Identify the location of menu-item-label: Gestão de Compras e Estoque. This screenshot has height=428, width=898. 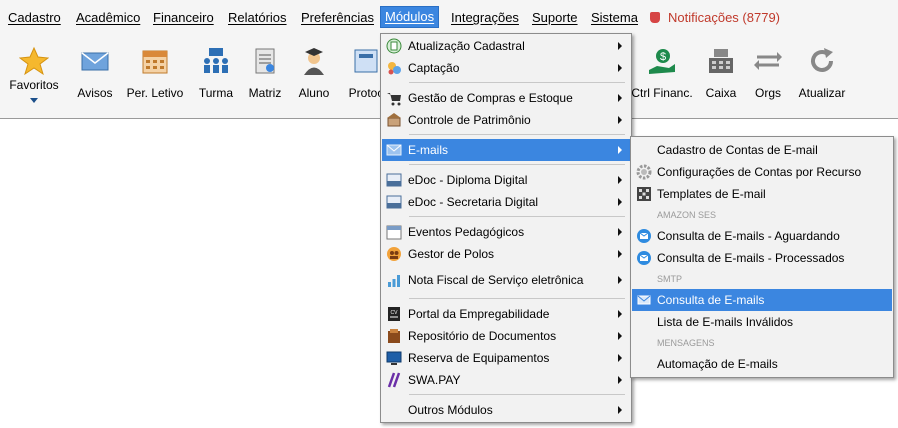
(490, 98).